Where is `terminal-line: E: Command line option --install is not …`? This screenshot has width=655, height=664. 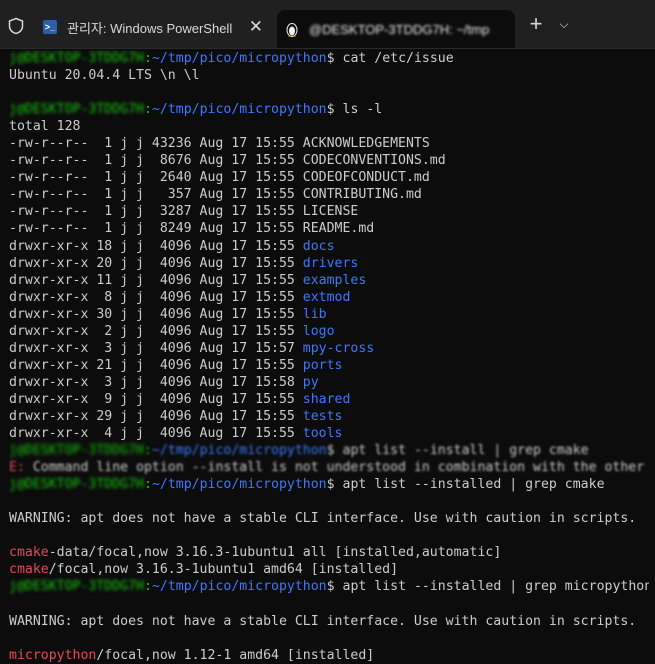
terminal-line: E: Command line option --install is not … is located at coordinates (329, 467).